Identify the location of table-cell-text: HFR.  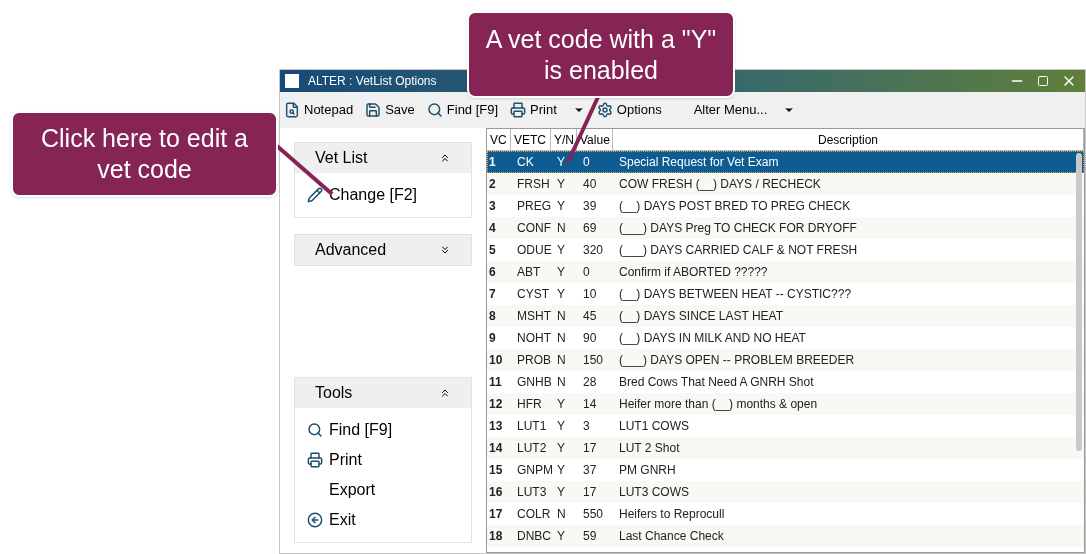
(529, 404).